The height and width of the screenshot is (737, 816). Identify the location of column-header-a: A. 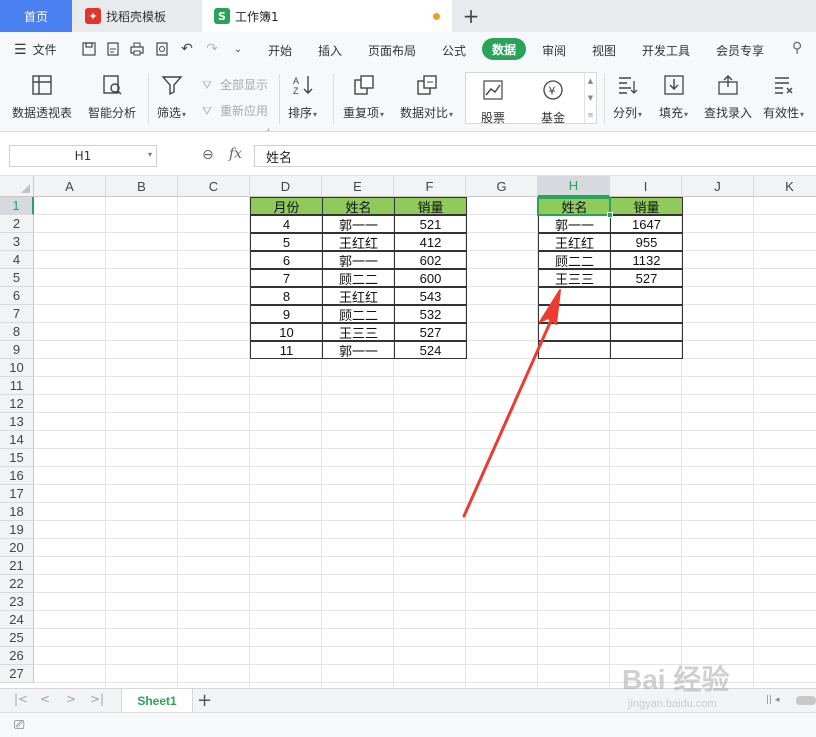
(70, 186).